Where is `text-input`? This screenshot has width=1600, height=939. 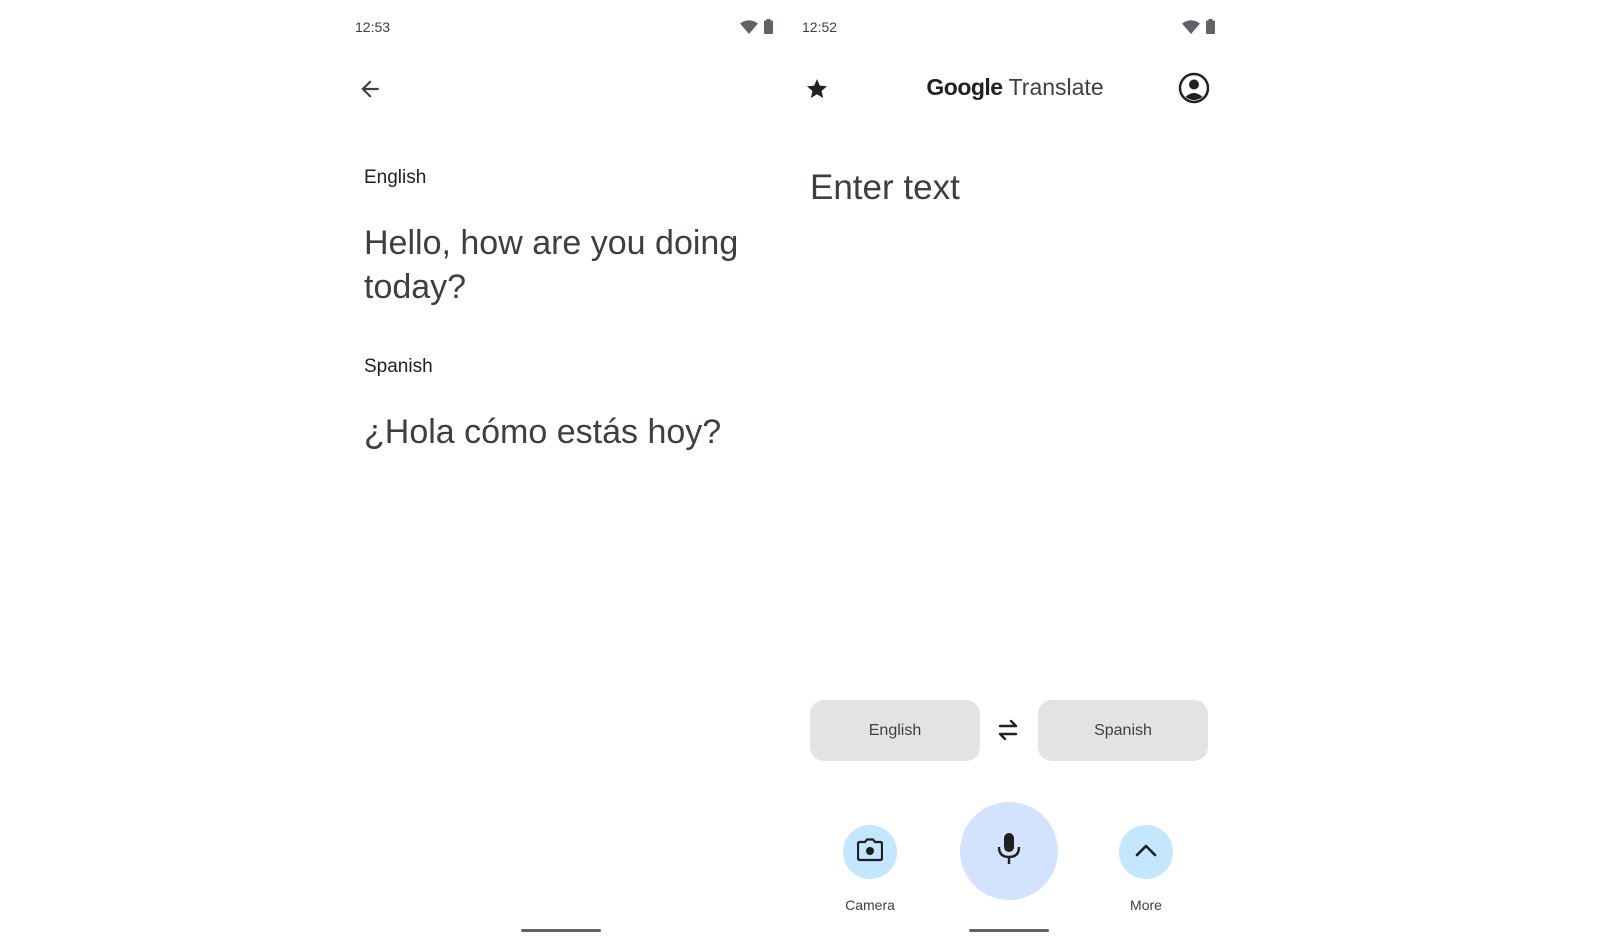
text-input is located at coordinates (1010, 188).